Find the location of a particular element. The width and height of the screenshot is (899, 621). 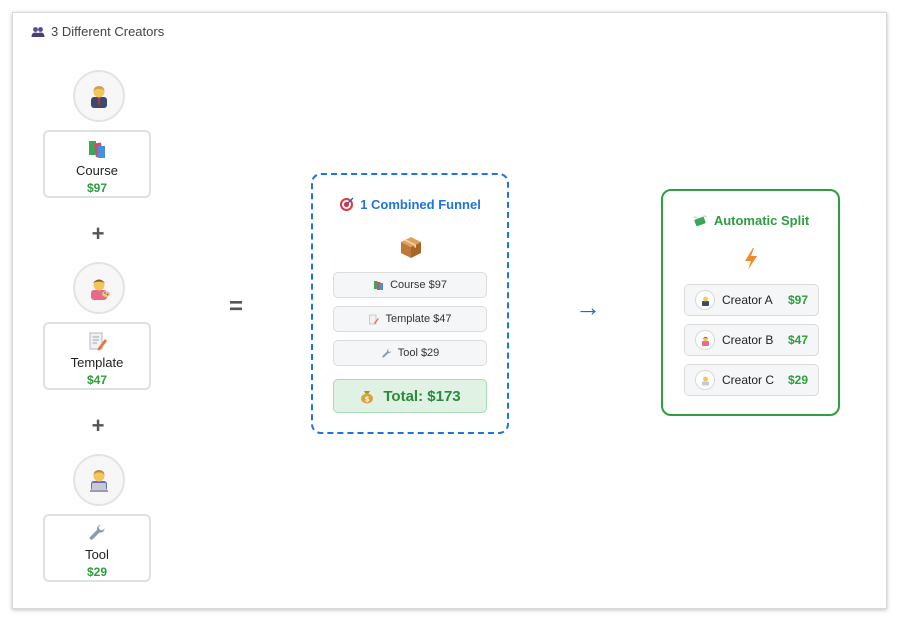

money-bag-icon: $ is located at coordinates (367, 397).